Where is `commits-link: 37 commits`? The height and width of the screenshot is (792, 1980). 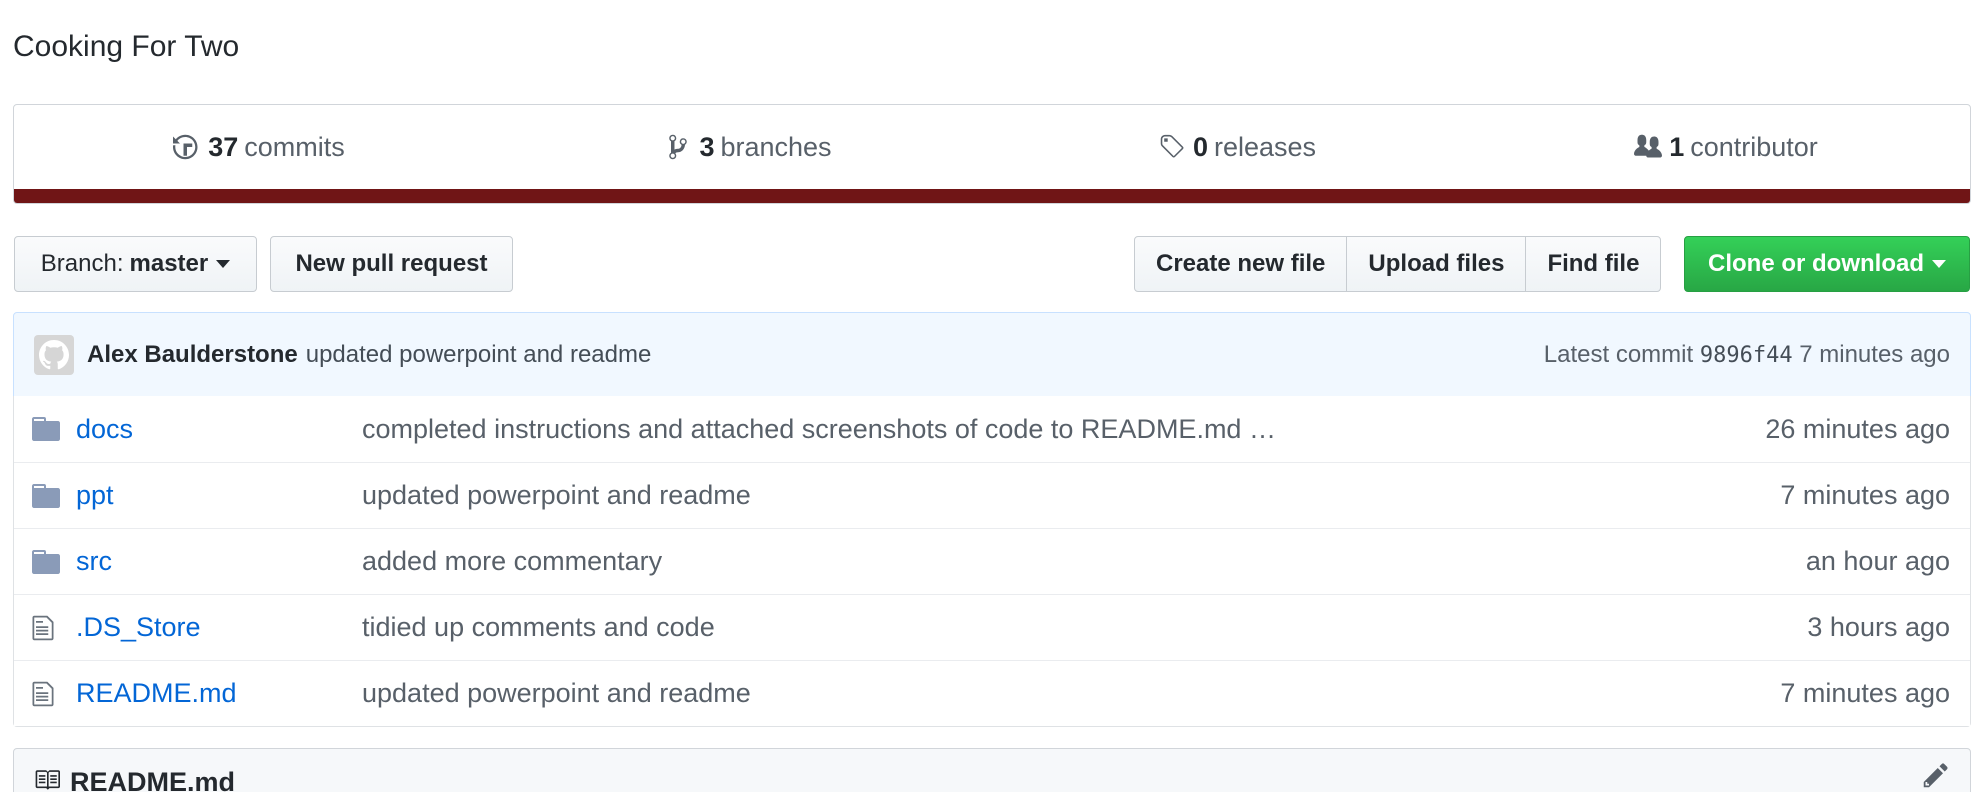 commits-link: 37 commits is located at coordinates (258, 147).